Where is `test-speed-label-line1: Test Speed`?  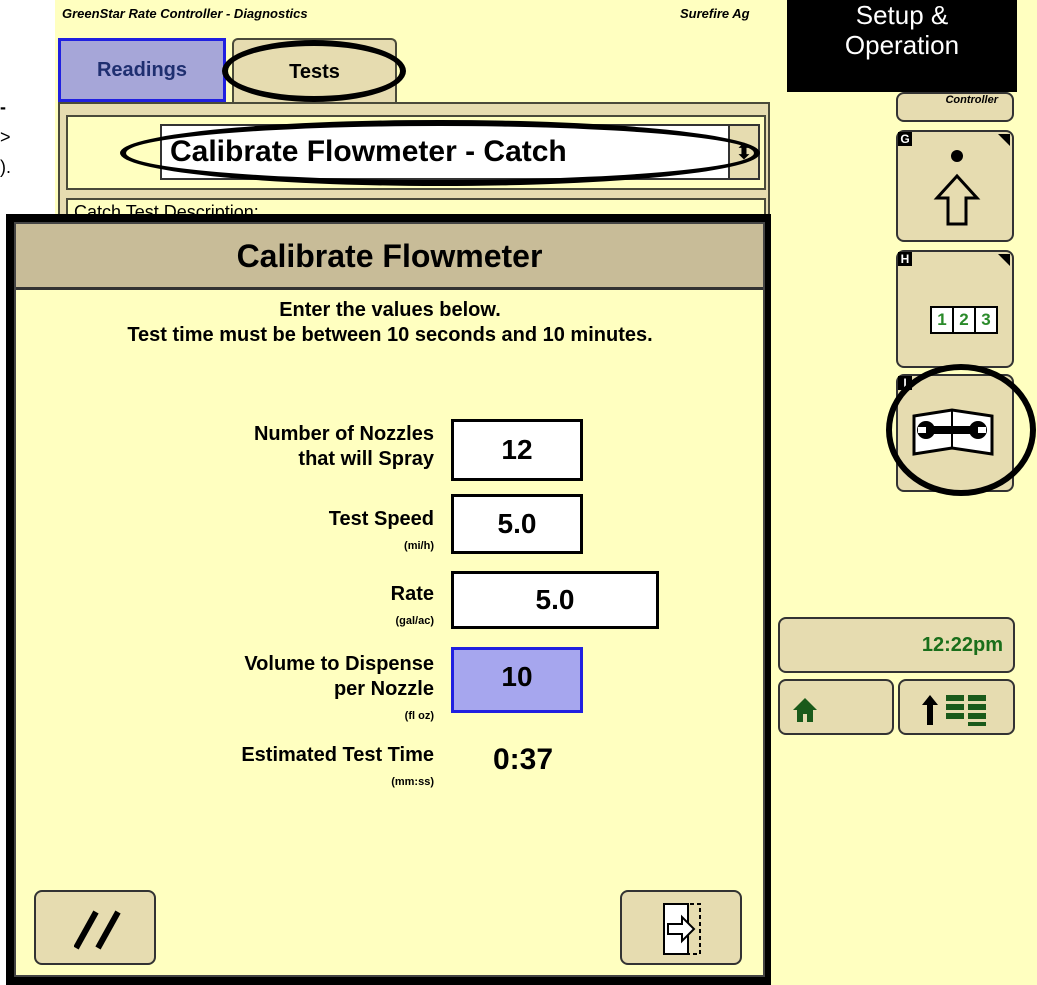 test-speed-label-line1: Test Speed is located at coordinates (381, 519).